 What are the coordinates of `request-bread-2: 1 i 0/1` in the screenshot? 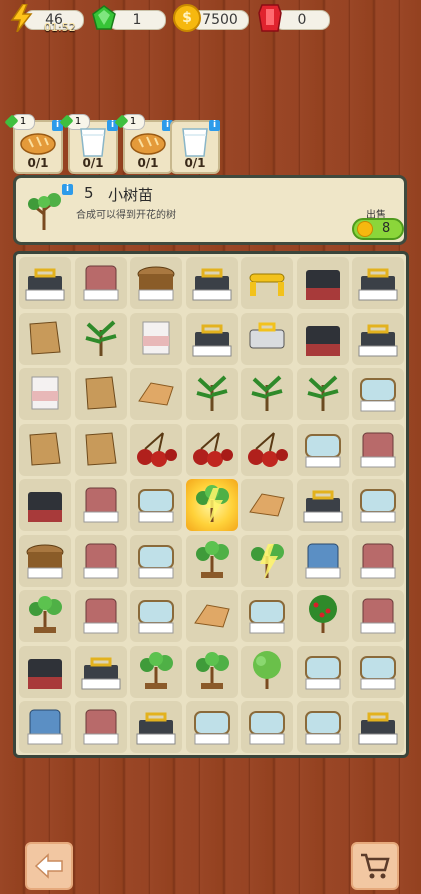 It's located at (147, 144).